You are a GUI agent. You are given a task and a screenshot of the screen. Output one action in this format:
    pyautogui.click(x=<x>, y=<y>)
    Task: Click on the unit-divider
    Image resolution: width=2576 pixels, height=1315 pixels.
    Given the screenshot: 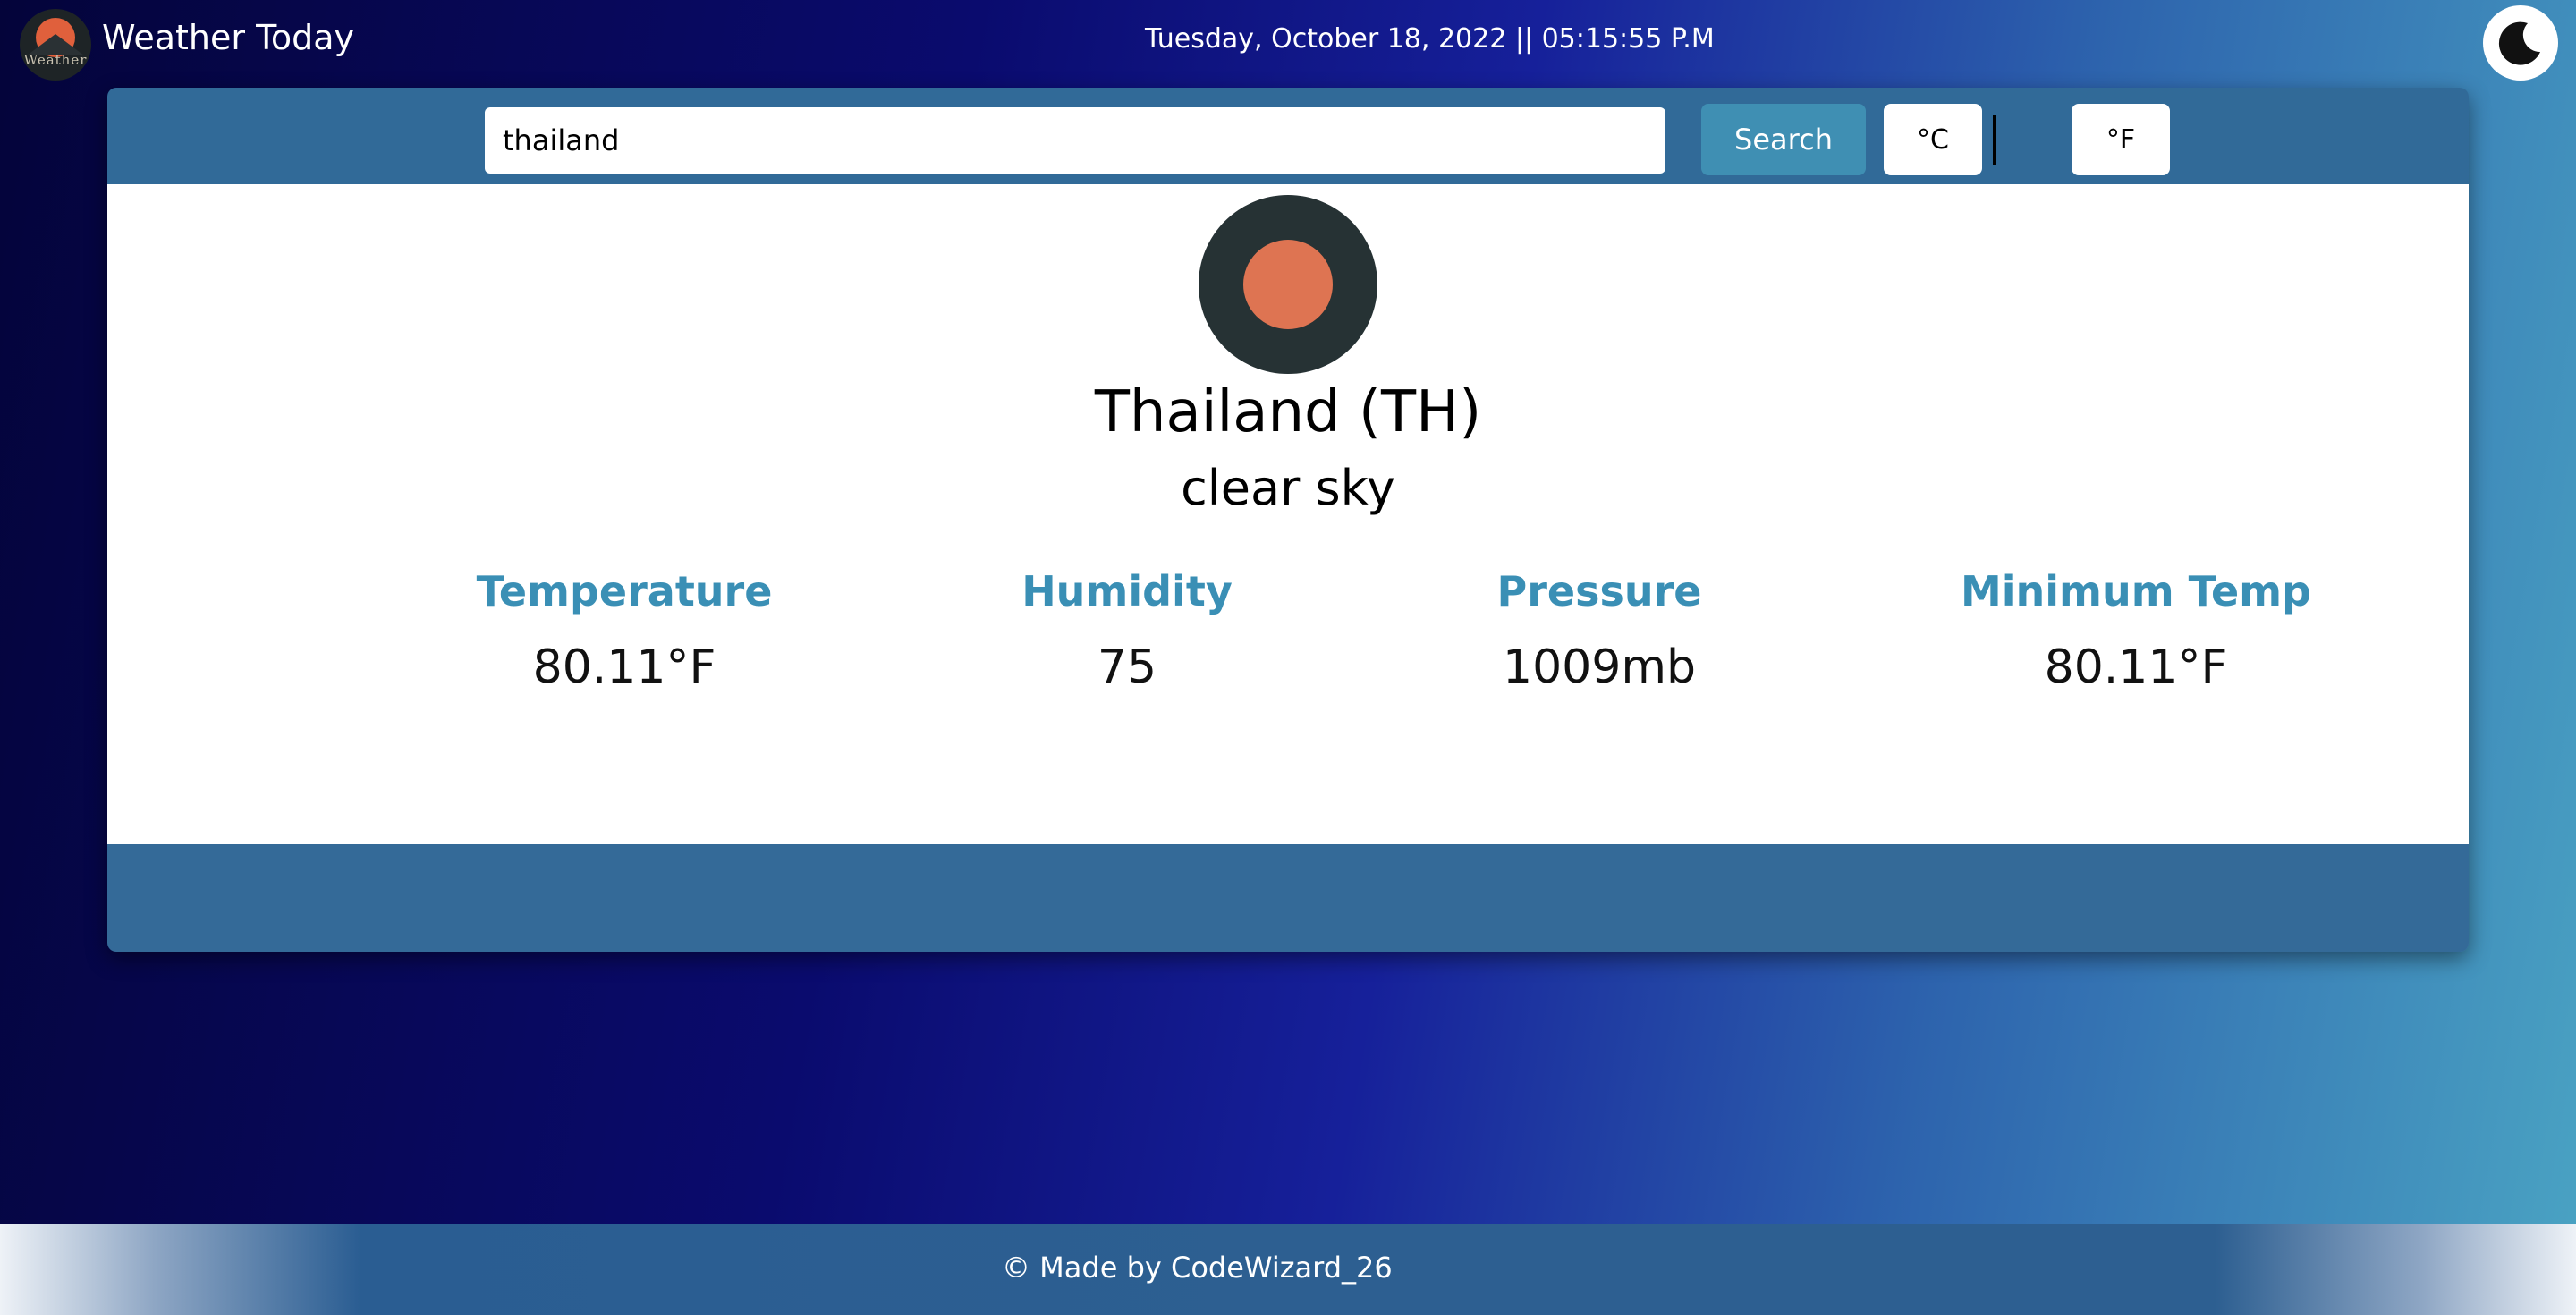 What is the action you would take?
    pyautogui.click(x=1994, y=140)
    